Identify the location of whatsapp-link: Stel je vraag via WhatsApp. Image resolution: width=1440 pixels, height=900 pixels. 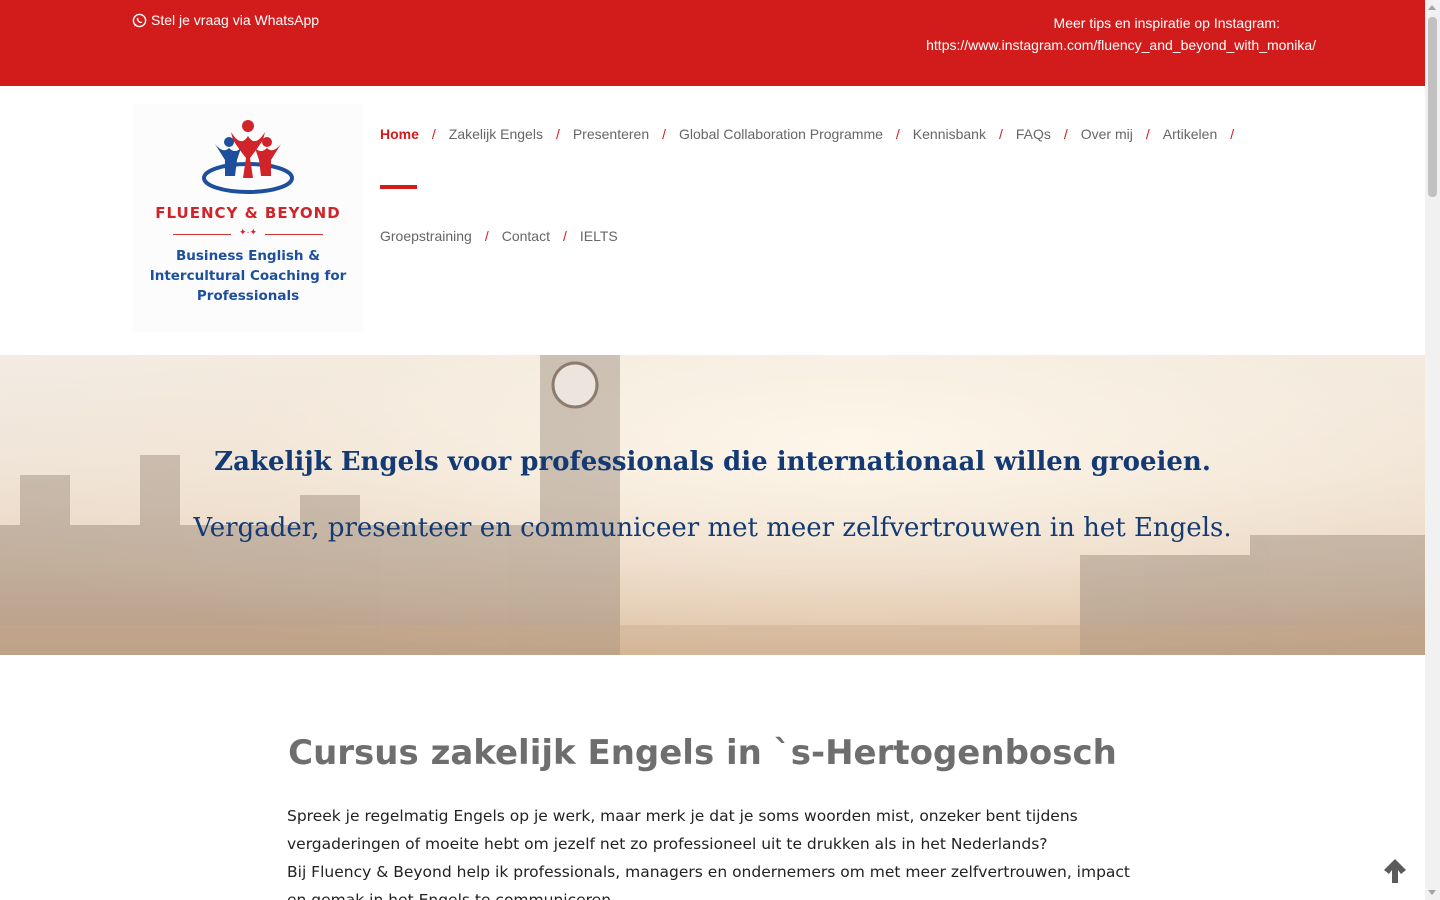
(225, 20).